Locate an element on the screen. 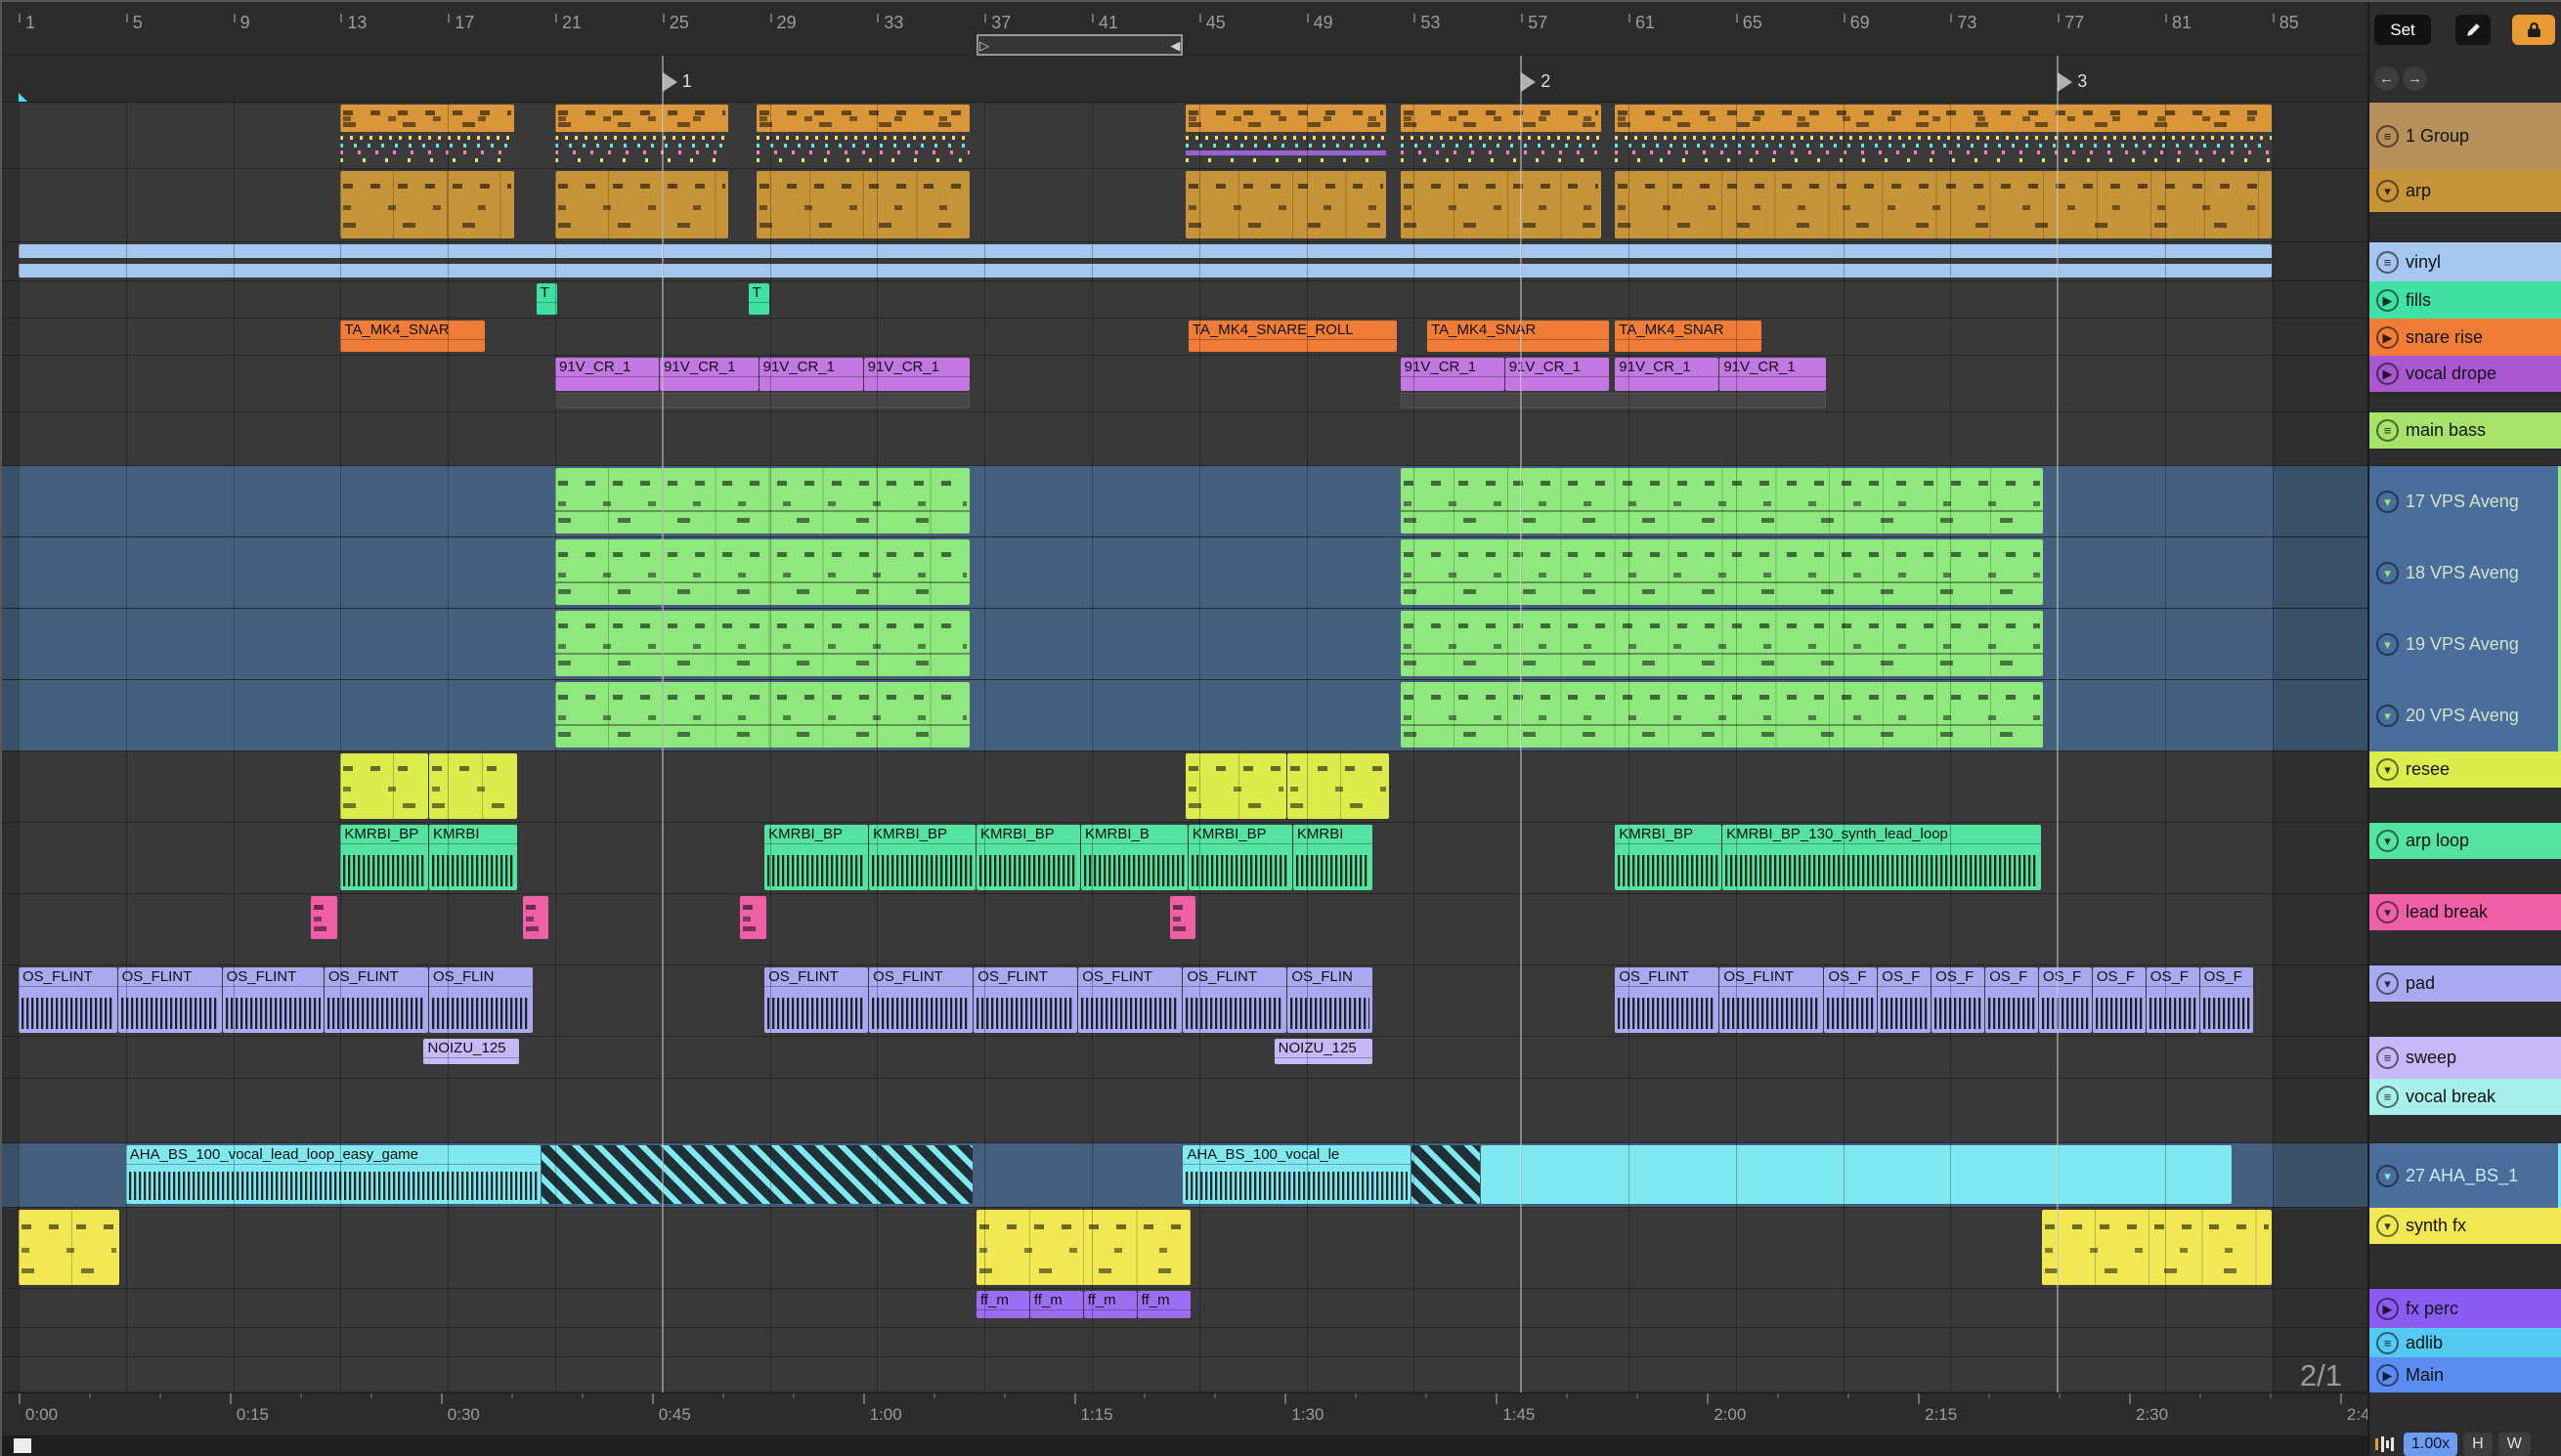  track-header-adlib: ≡ adlib is located at coordinates (2465, 1342).